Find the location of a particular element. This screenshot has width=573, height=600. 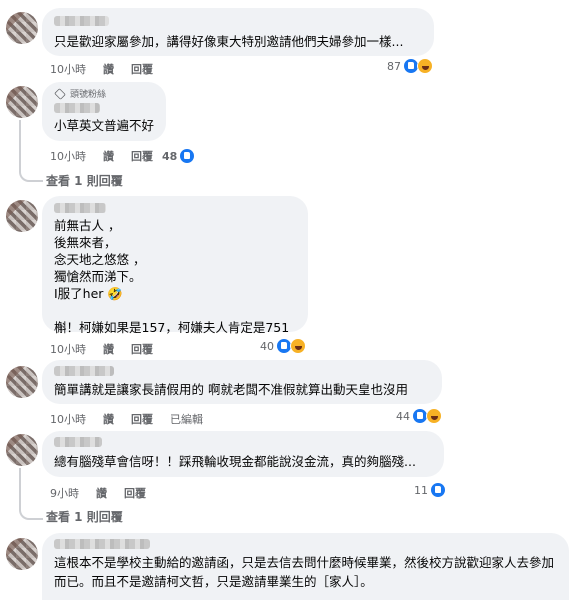

comment-actions: 10小時 讚 回覆 48 is located at coordinates (123, 156).